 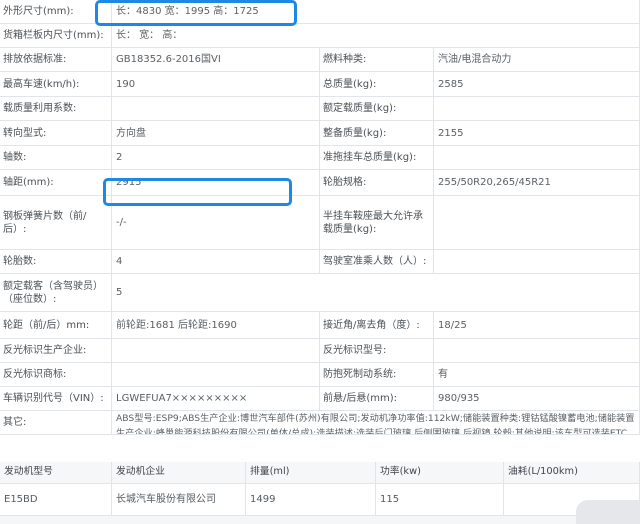 I want to click on fifth-wheel-load-label: 半挂车鞍座最大允许承载质量(kg):, so click(x=377, y=223).